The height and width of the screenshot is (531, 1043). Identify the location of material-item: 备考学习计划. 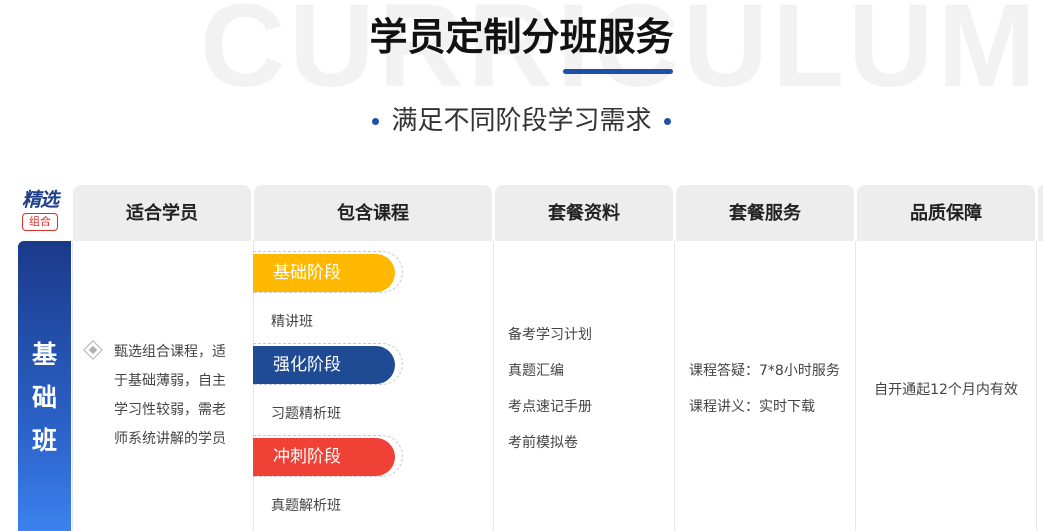
(550, 335).